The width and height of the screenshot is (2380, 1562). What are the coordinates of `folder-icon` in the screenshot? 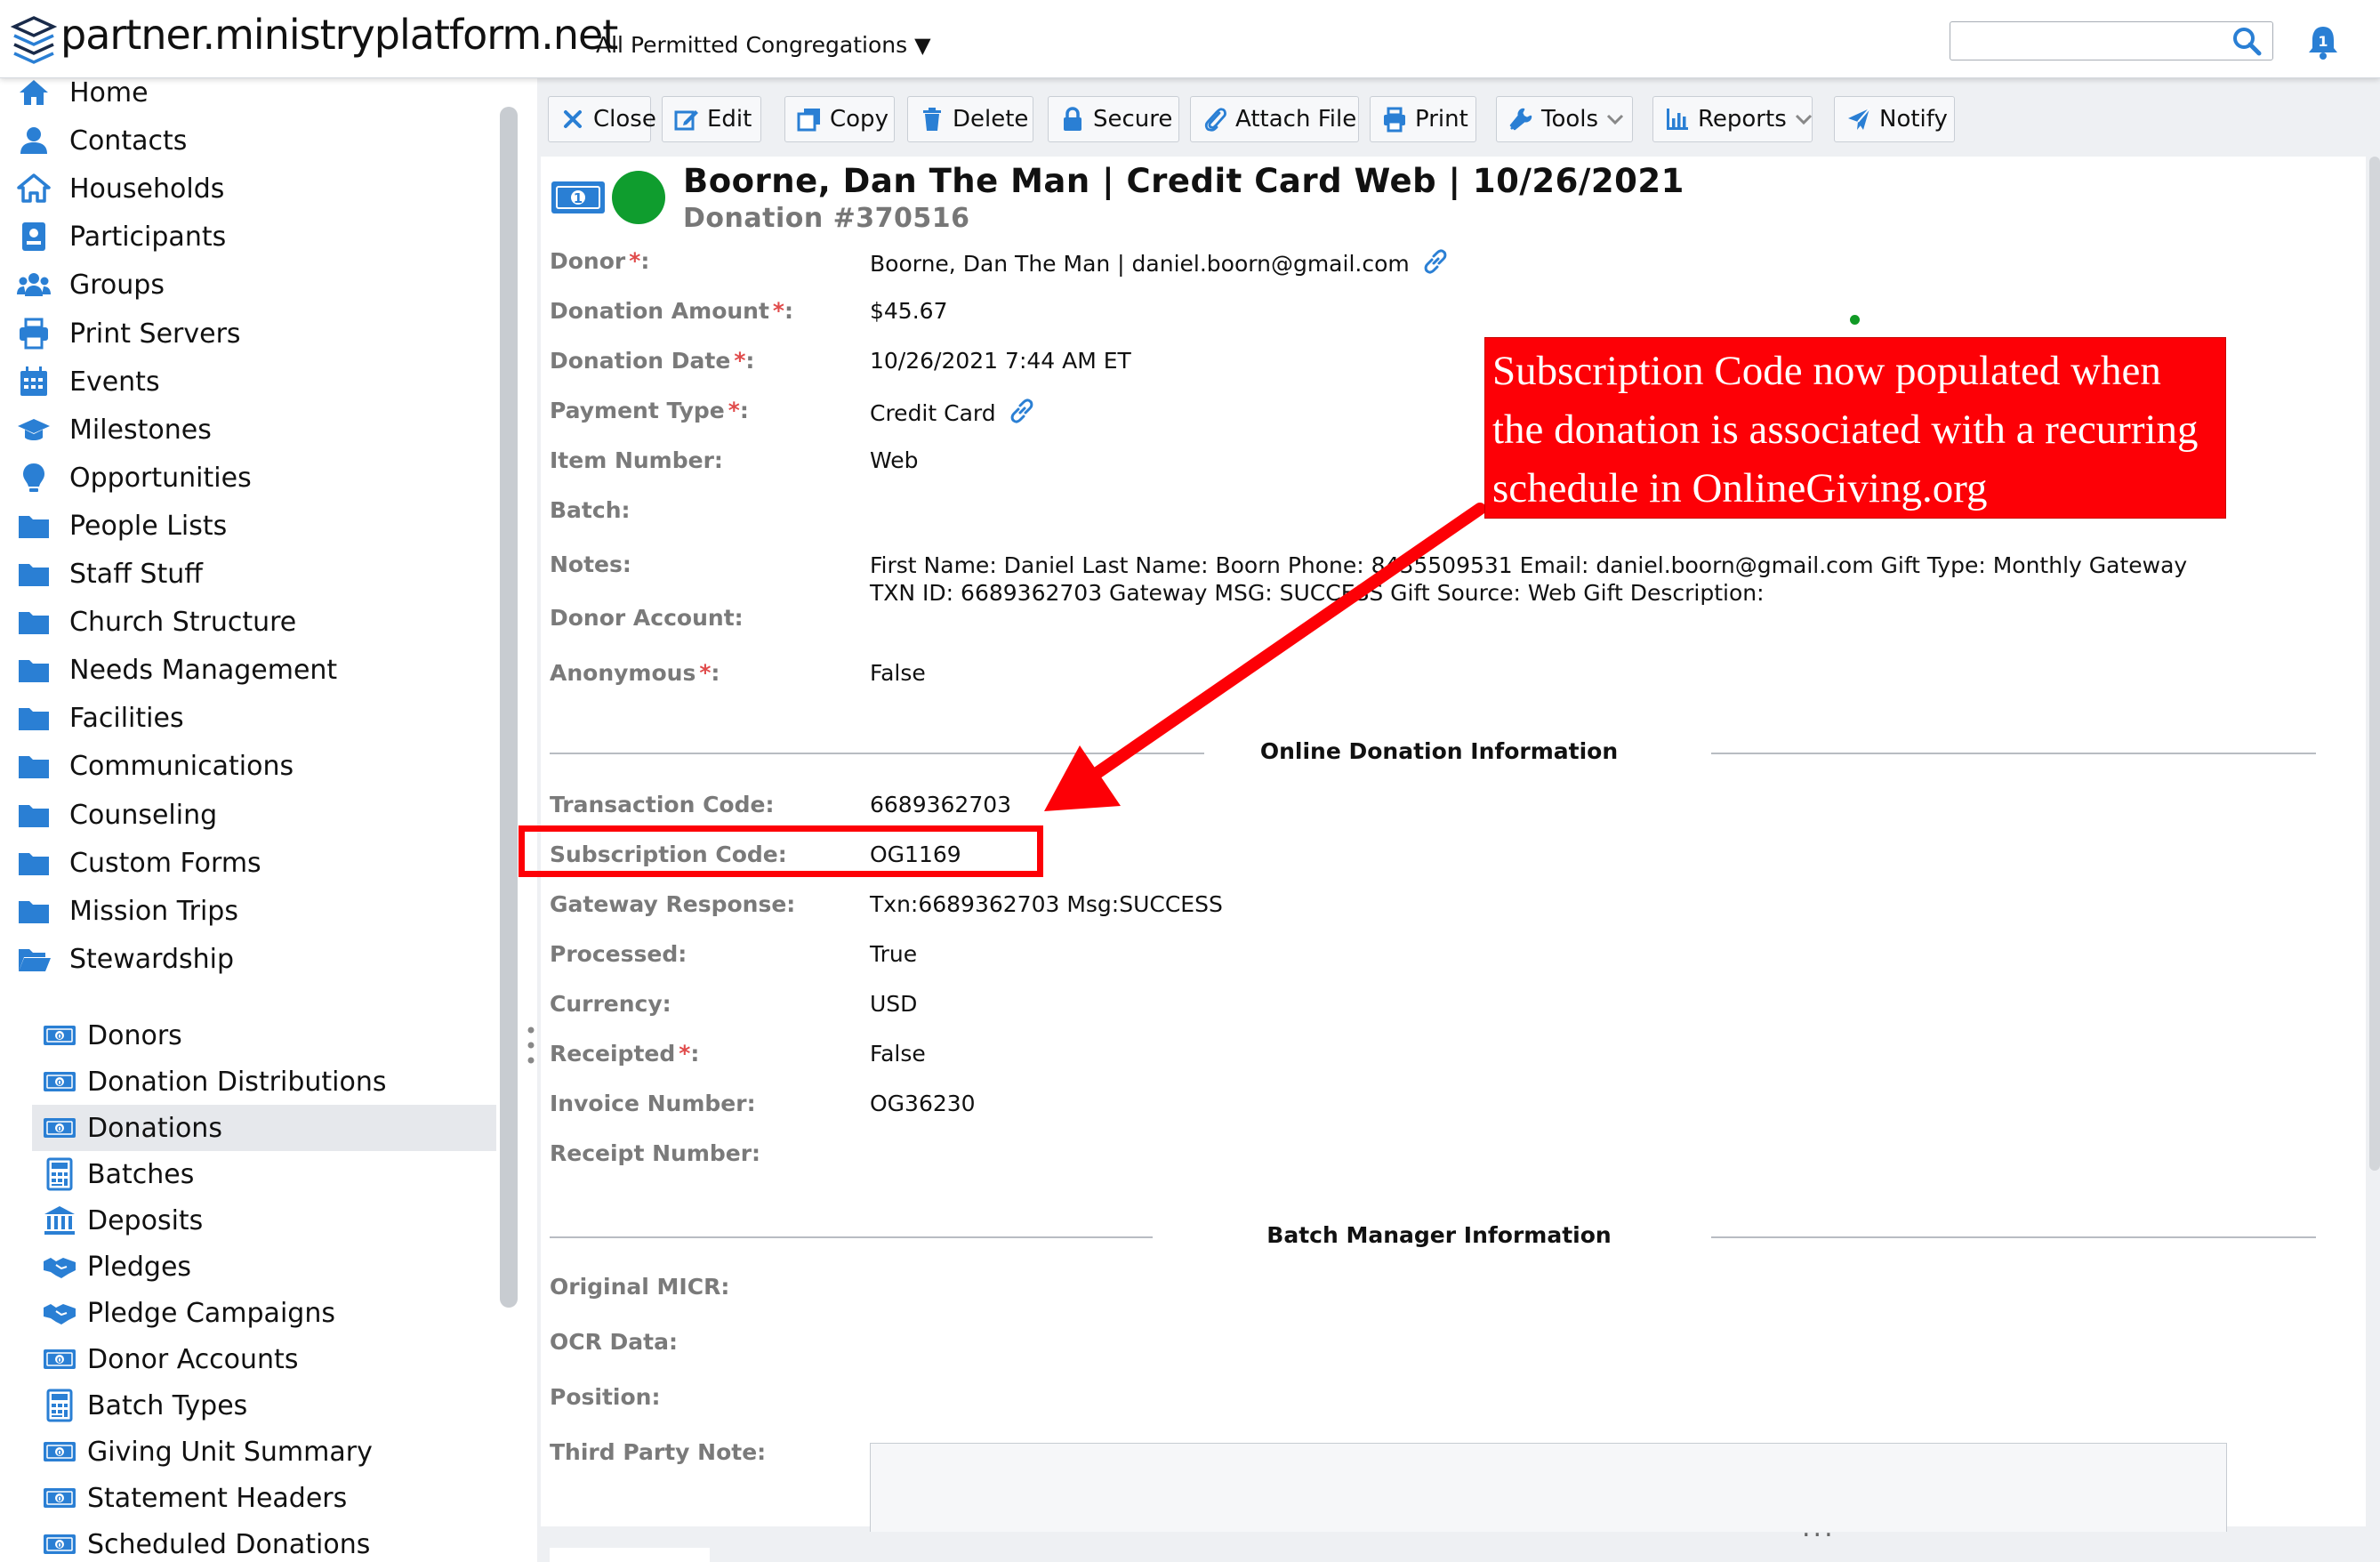 It's located at (34, 816).